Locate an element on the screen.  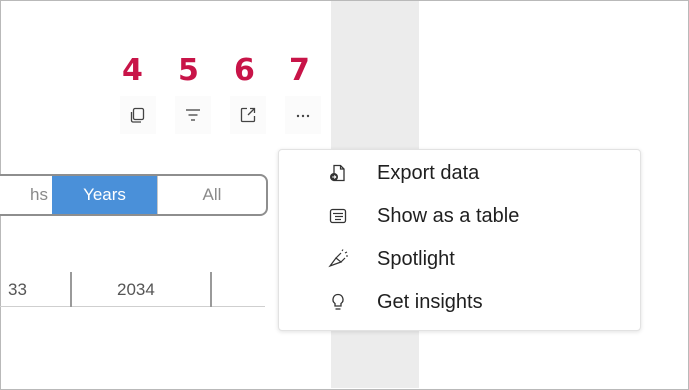
export-data-icon is located at coordinates (338, 173).